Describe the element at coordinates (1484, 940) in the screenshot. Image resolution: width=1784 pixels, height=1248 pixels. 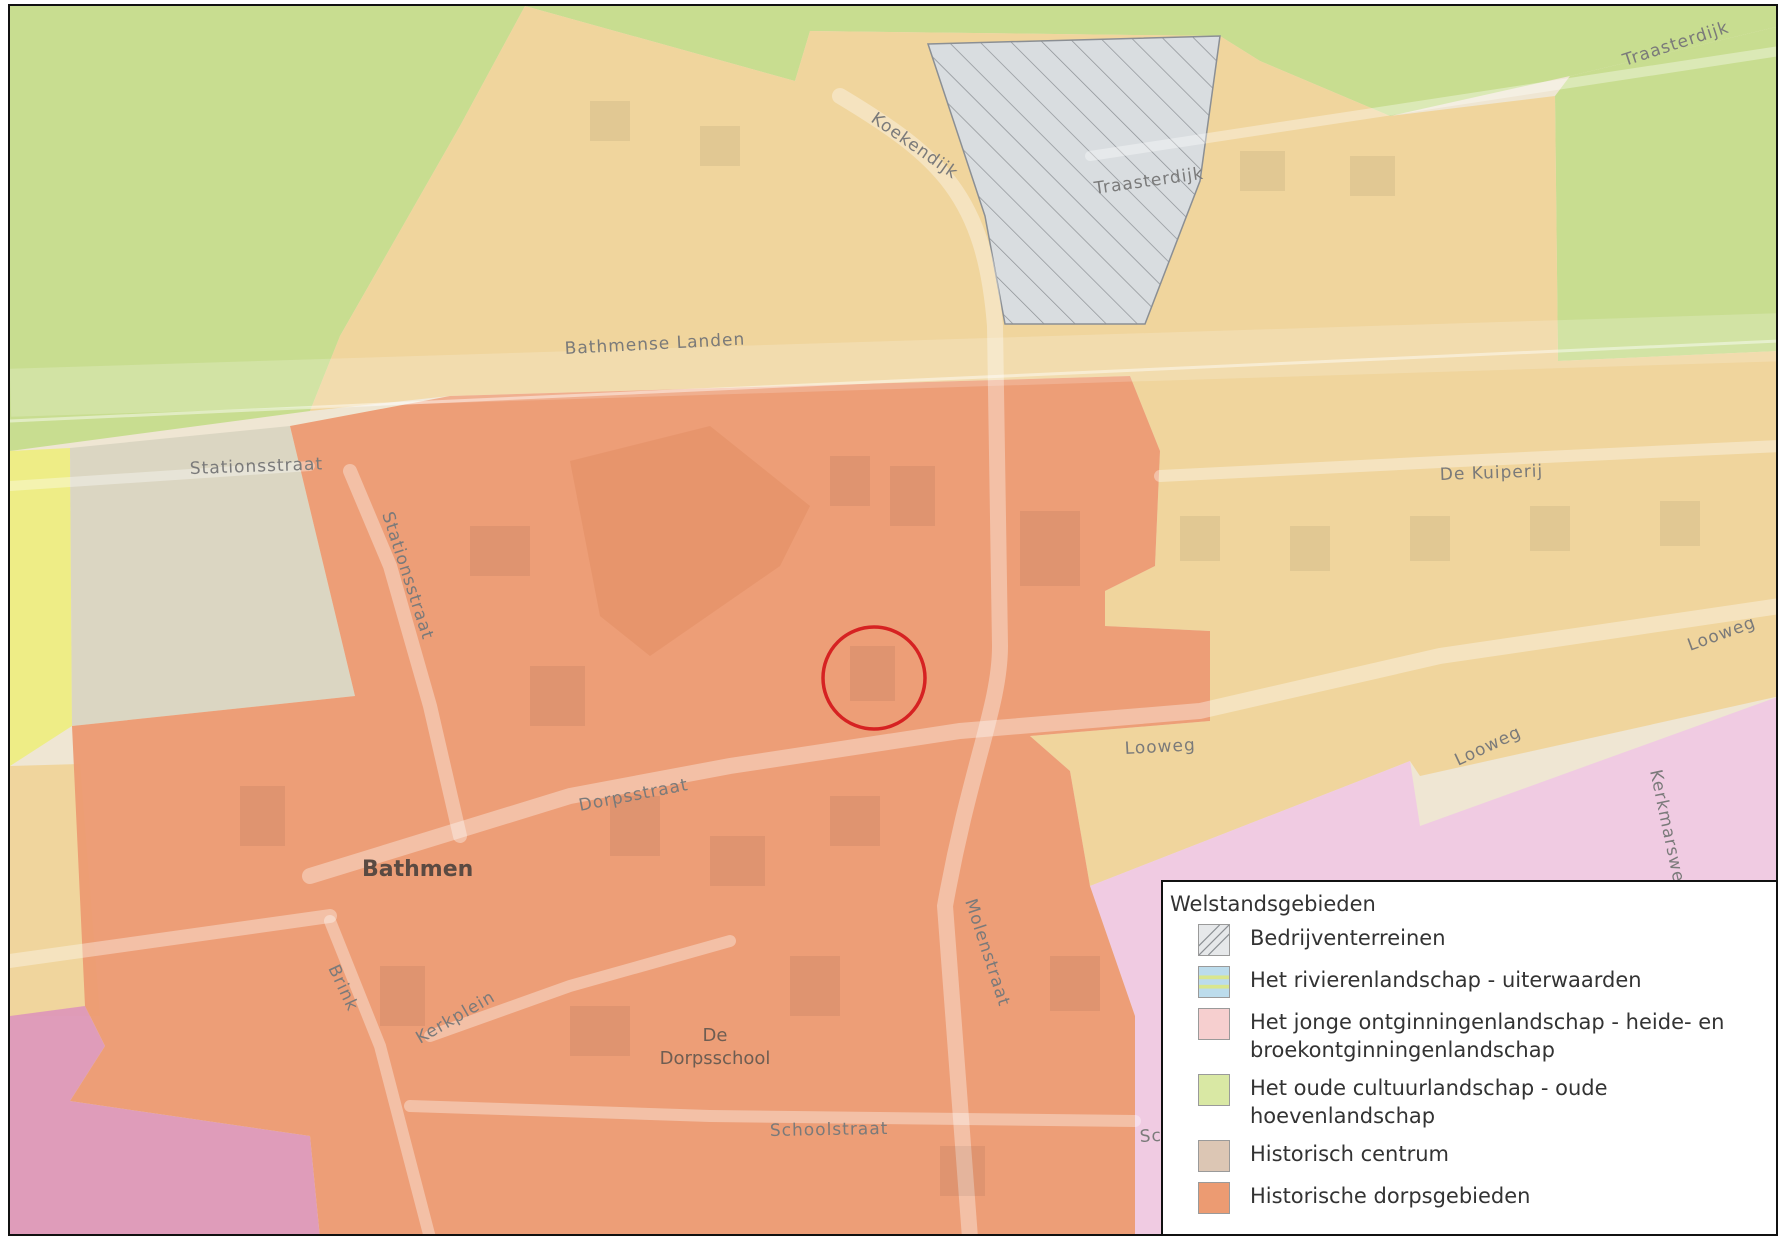
I see `legend-item-bedrijventerreinen: Bedrijventerreinen` at that location.